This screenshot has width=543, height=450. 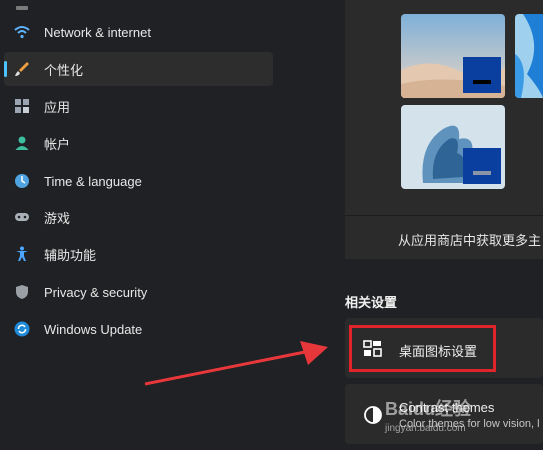 I want to click on active-indicator, so click(x=5, y=69).